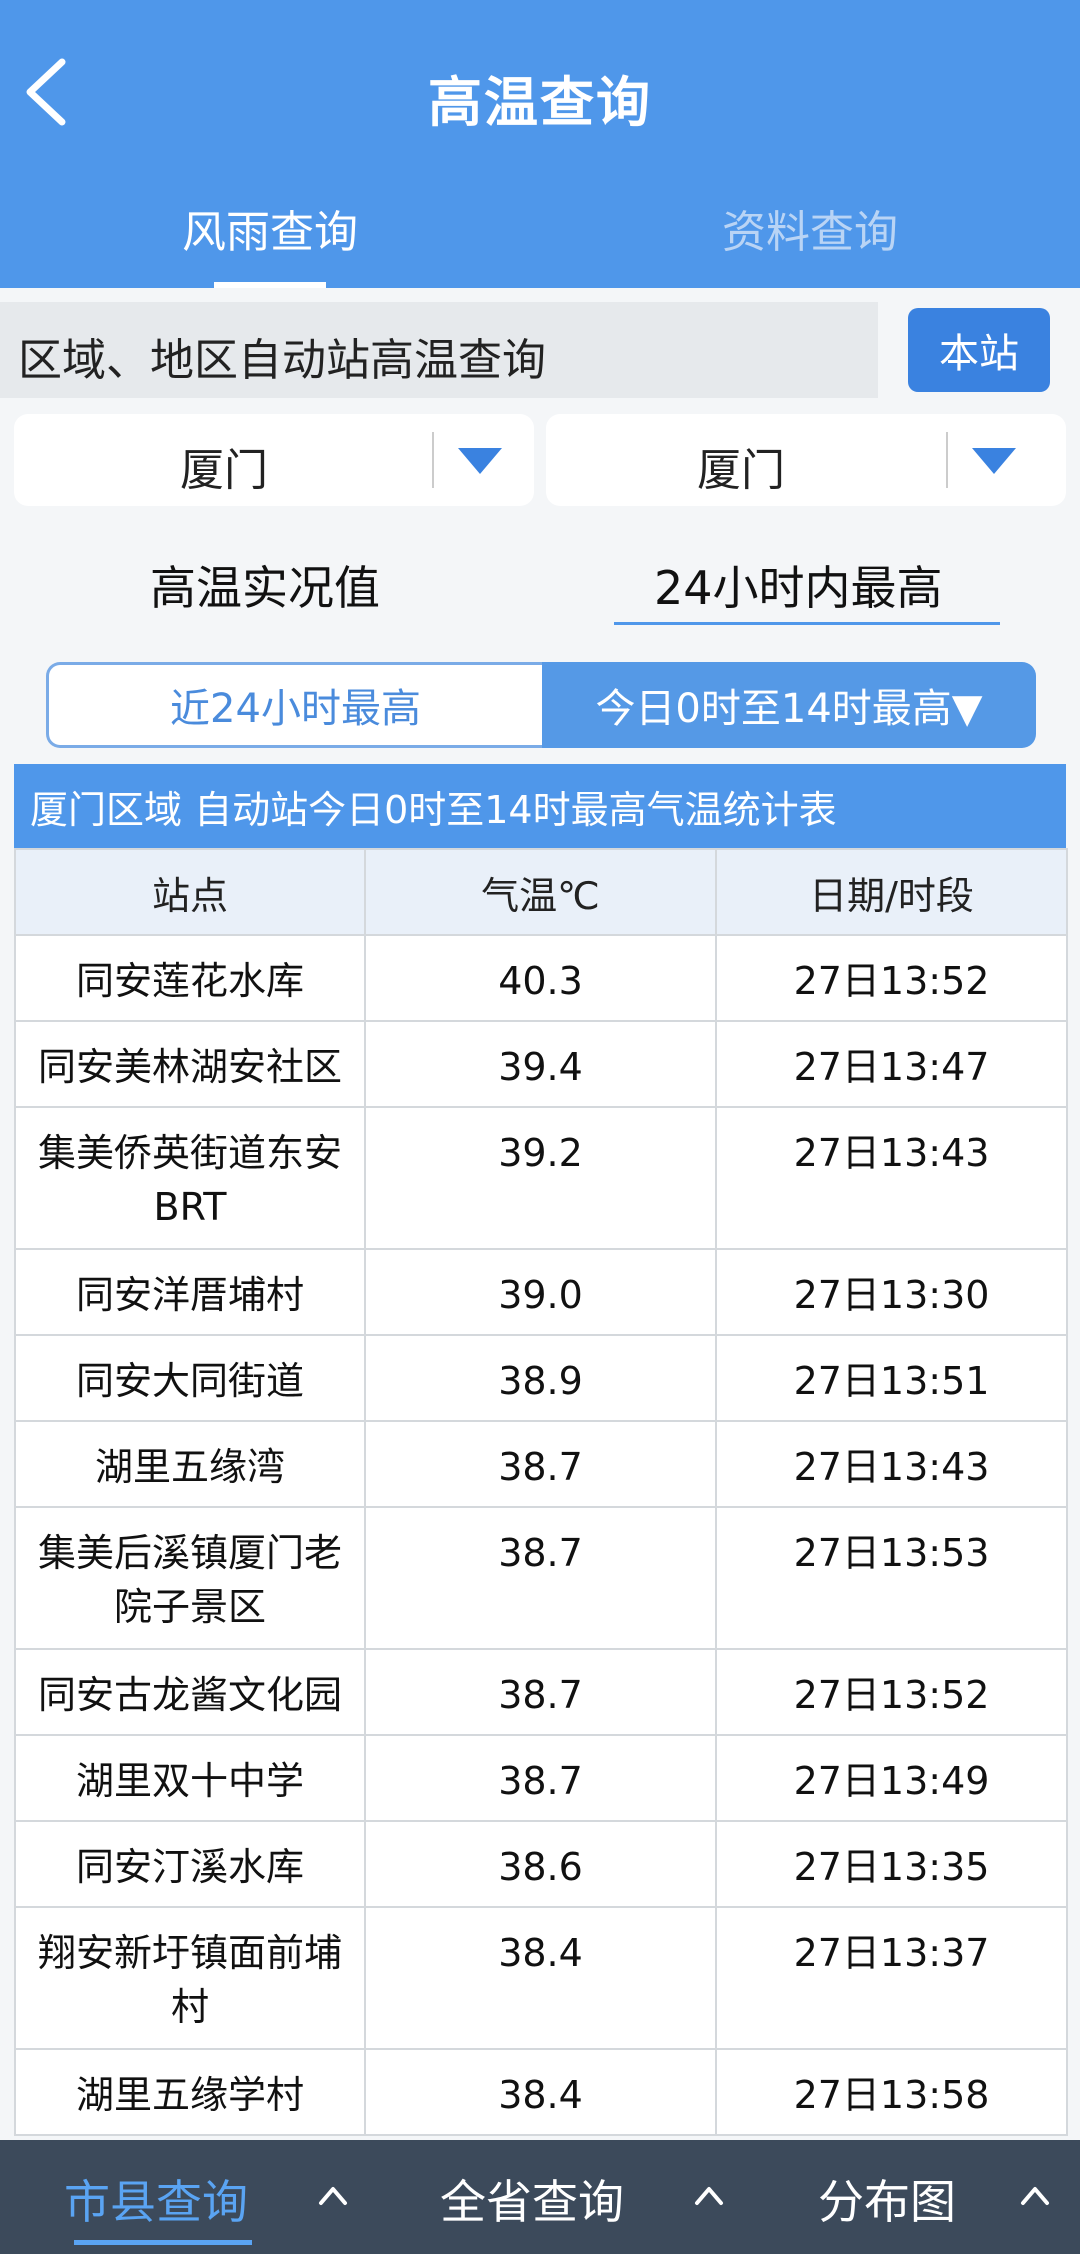 The image size is (1080, 2254). What do you see at coordinates (163, 2242) in the screenshot?
I see `nav-active-underline` at bounding box center [163, 2242].